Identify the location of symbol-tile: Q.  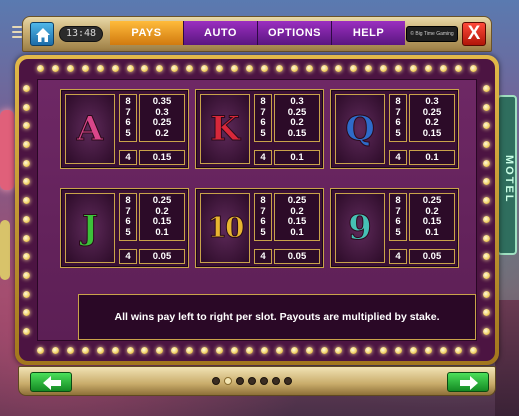
(360, 129).